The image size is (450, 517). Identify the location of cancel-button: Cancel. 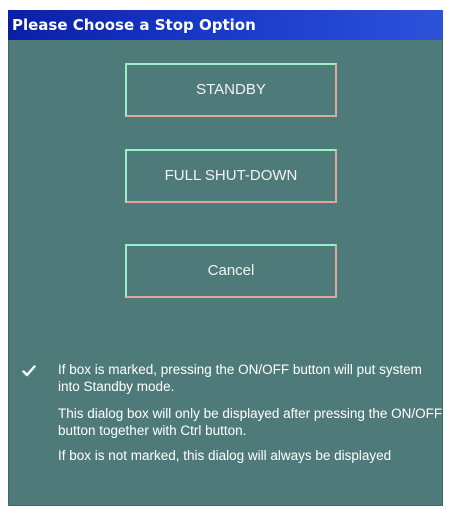
(231, 271).